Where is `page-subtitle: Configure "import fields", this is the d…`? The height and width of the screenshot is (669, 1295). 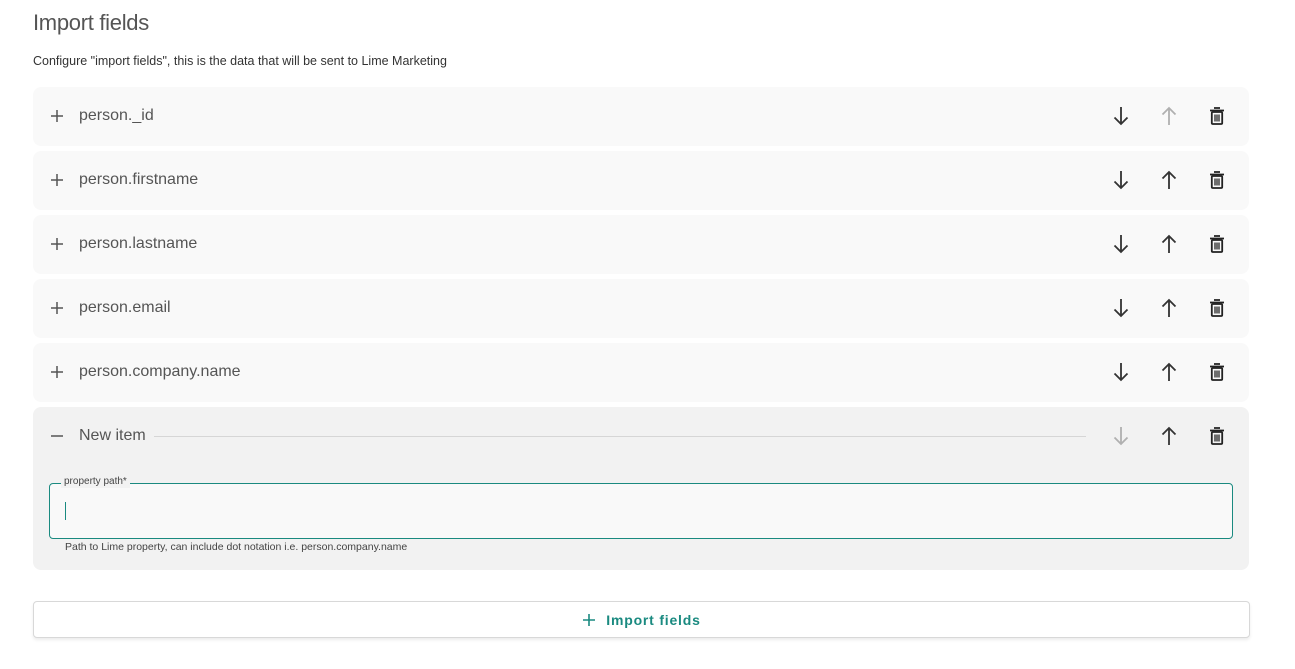 page-subtitle: Configure "import fields", this is the d… is located at coordinates (240, 61).